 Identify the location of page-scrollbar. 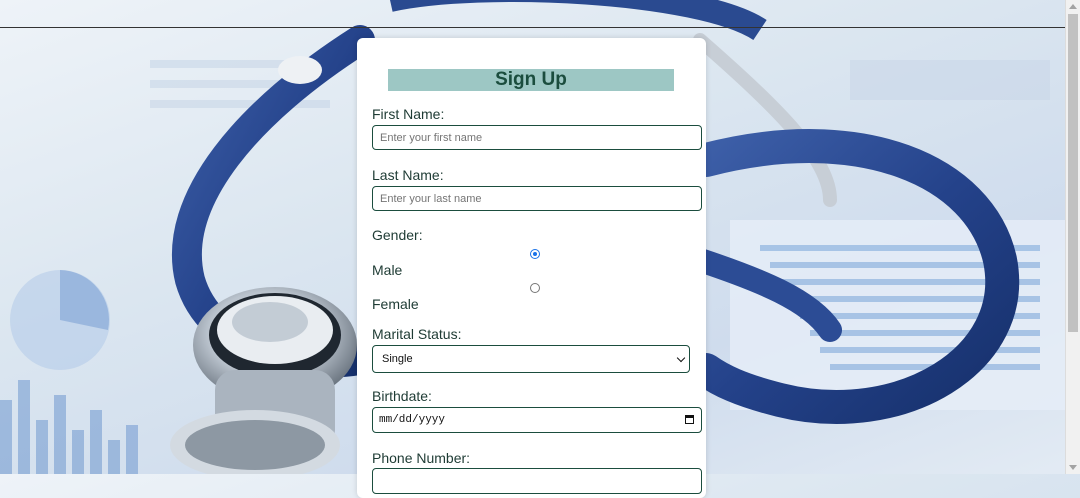
(1072, 237).